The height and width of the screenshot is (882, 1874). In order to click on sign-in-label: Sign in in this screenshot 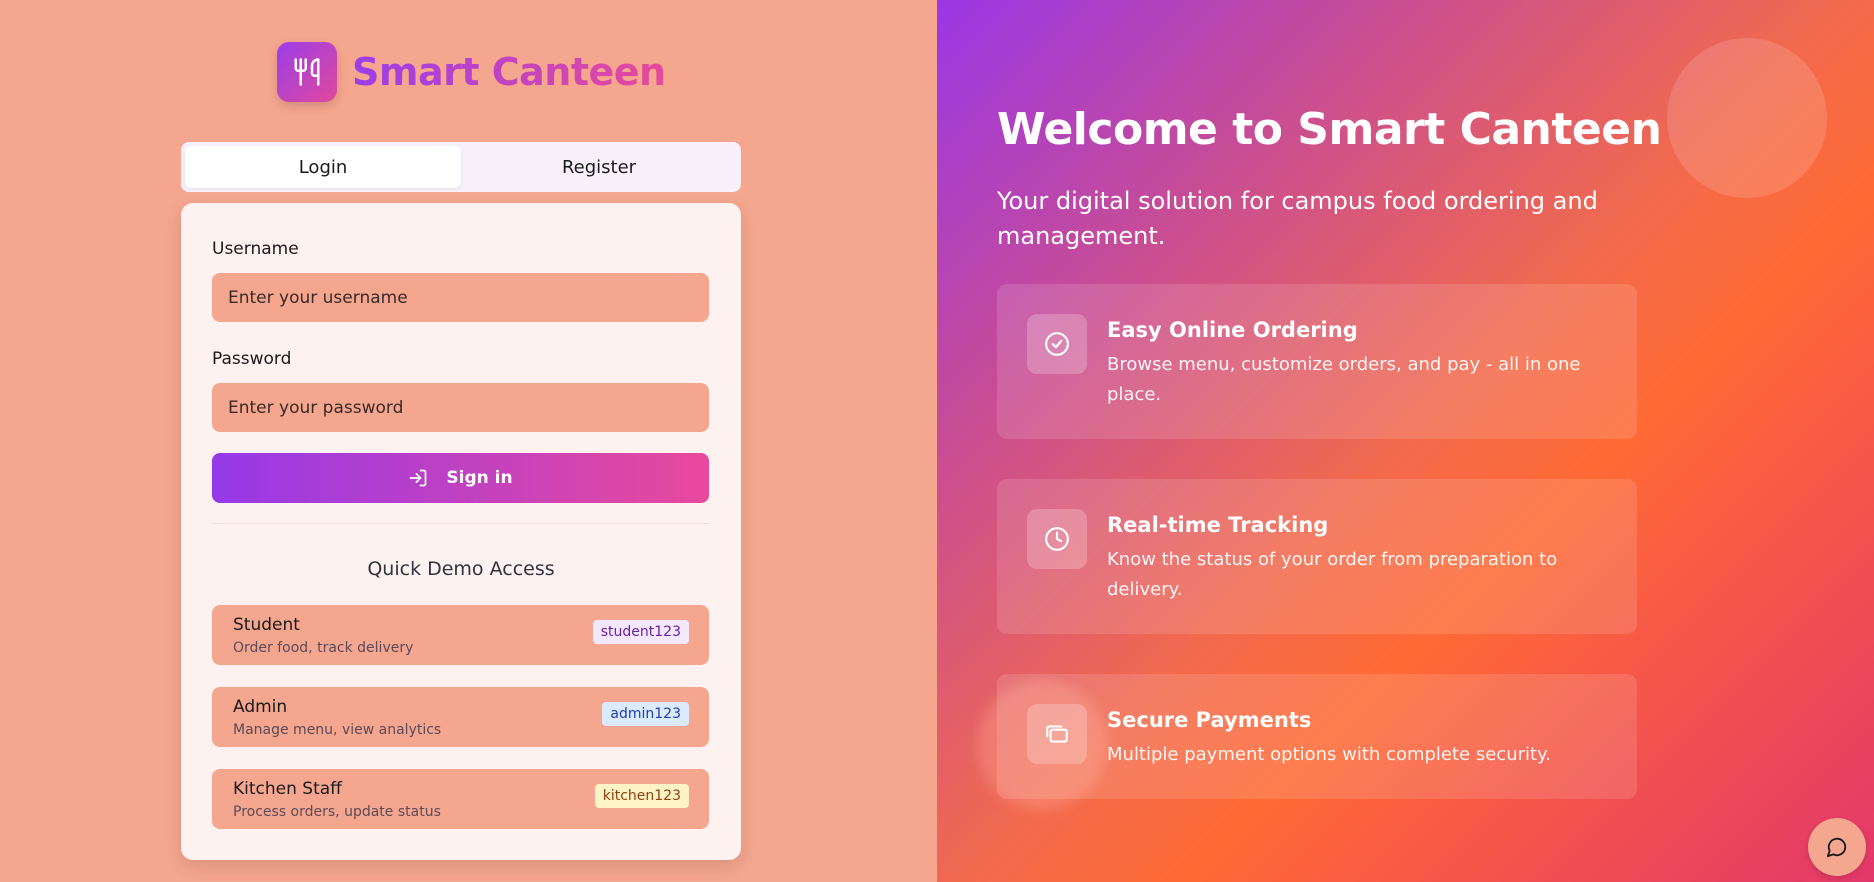, I will do `click(479, 478)`.